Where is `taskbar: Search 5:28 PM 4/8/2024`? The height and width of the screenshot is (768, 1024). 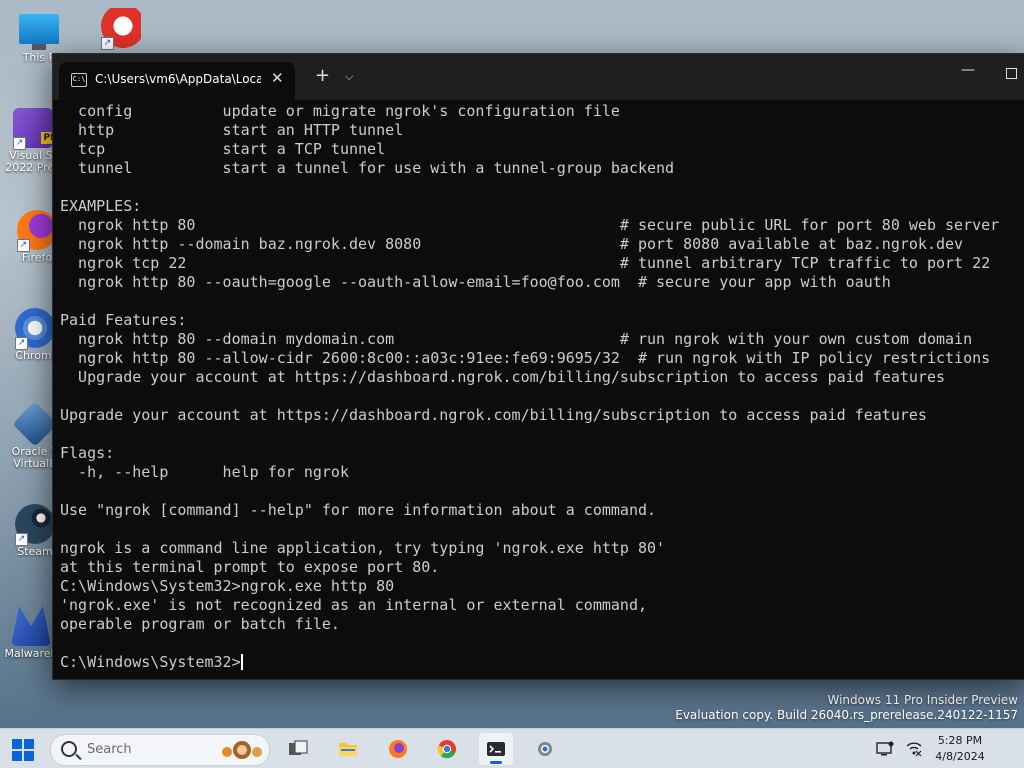 taskbar: Search 5:28 PM 4/8/2024 is located at coordinates (512, 748).